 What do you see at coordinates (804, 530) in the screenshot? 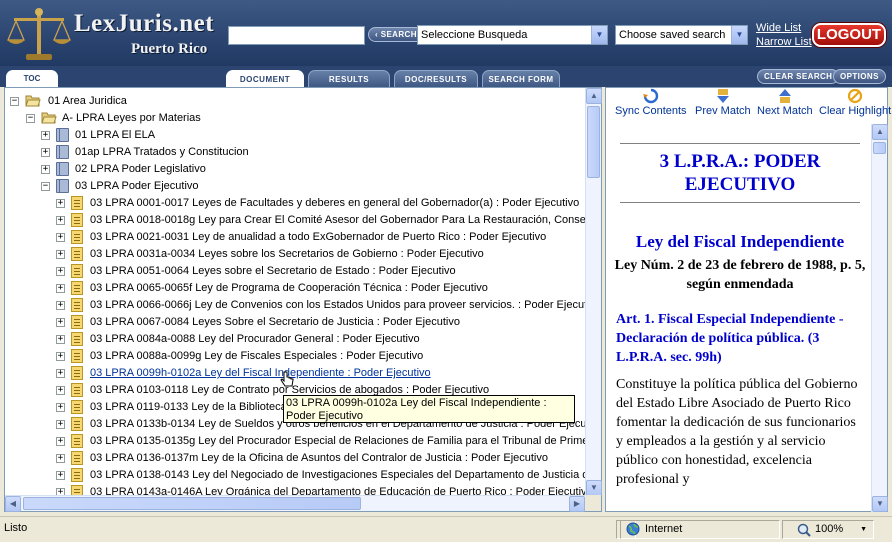
I see `zoom-icon` at bounding box center [804, 530].